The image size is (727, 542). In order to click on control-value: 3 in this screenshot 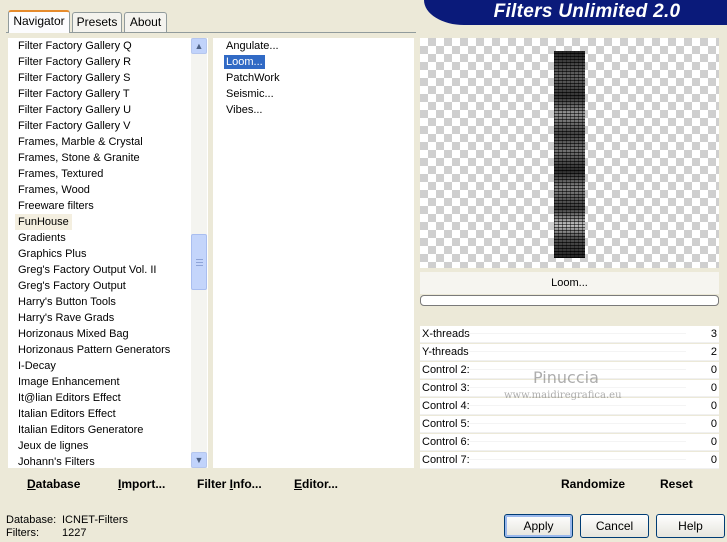, I will do `click(713, 334)`.